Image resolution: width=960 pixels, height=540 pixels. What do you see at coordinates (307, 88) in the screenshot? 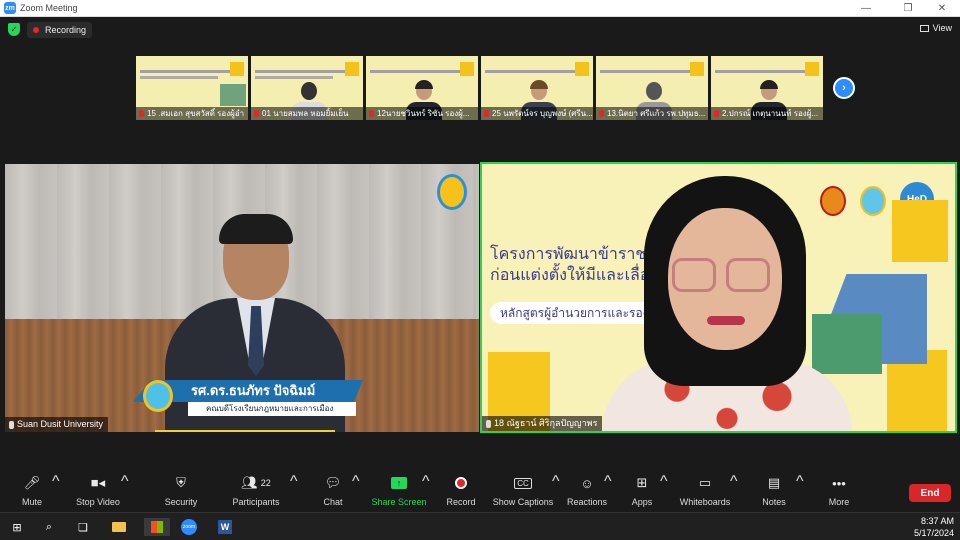
I see `participant-thumbnail: 01 นายสมพล หอมยิ้มเย็น` at bounding box center [307, 88].